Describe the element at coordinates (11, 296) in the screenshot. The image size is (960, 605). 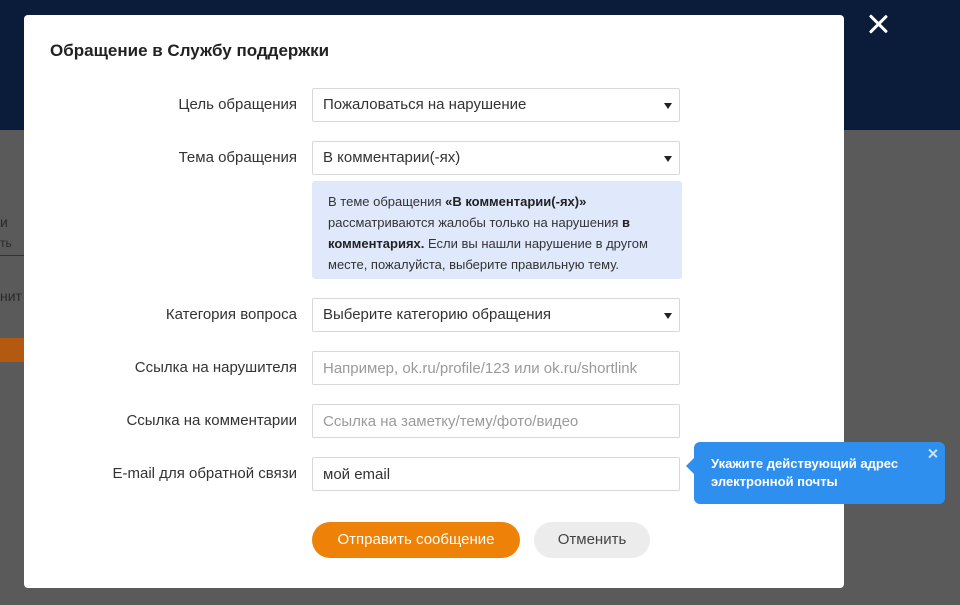
I see `background-text-fragment: нит` at that location.